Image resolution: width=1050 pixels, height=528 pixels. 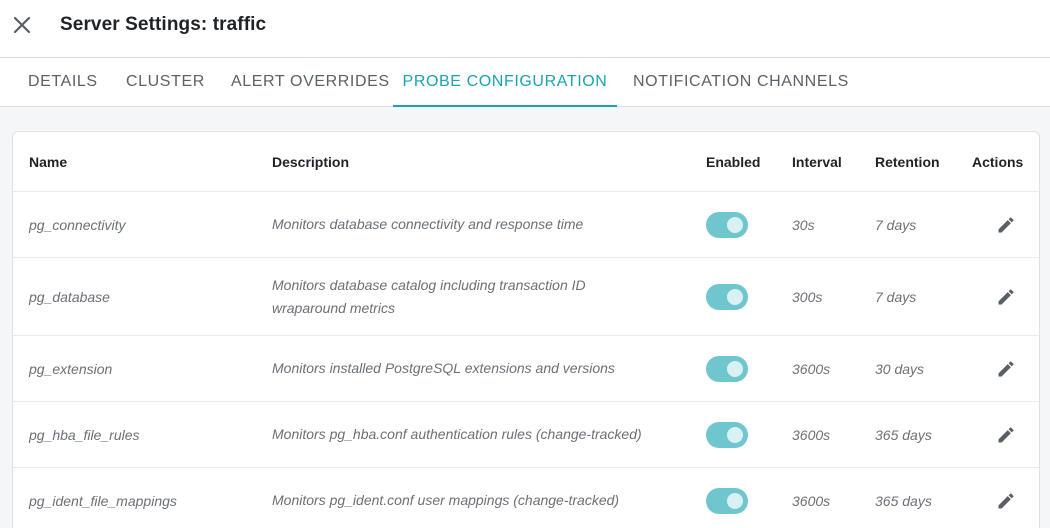 I want to click on column-header-retention: Retention, so click(x=907, y=161).